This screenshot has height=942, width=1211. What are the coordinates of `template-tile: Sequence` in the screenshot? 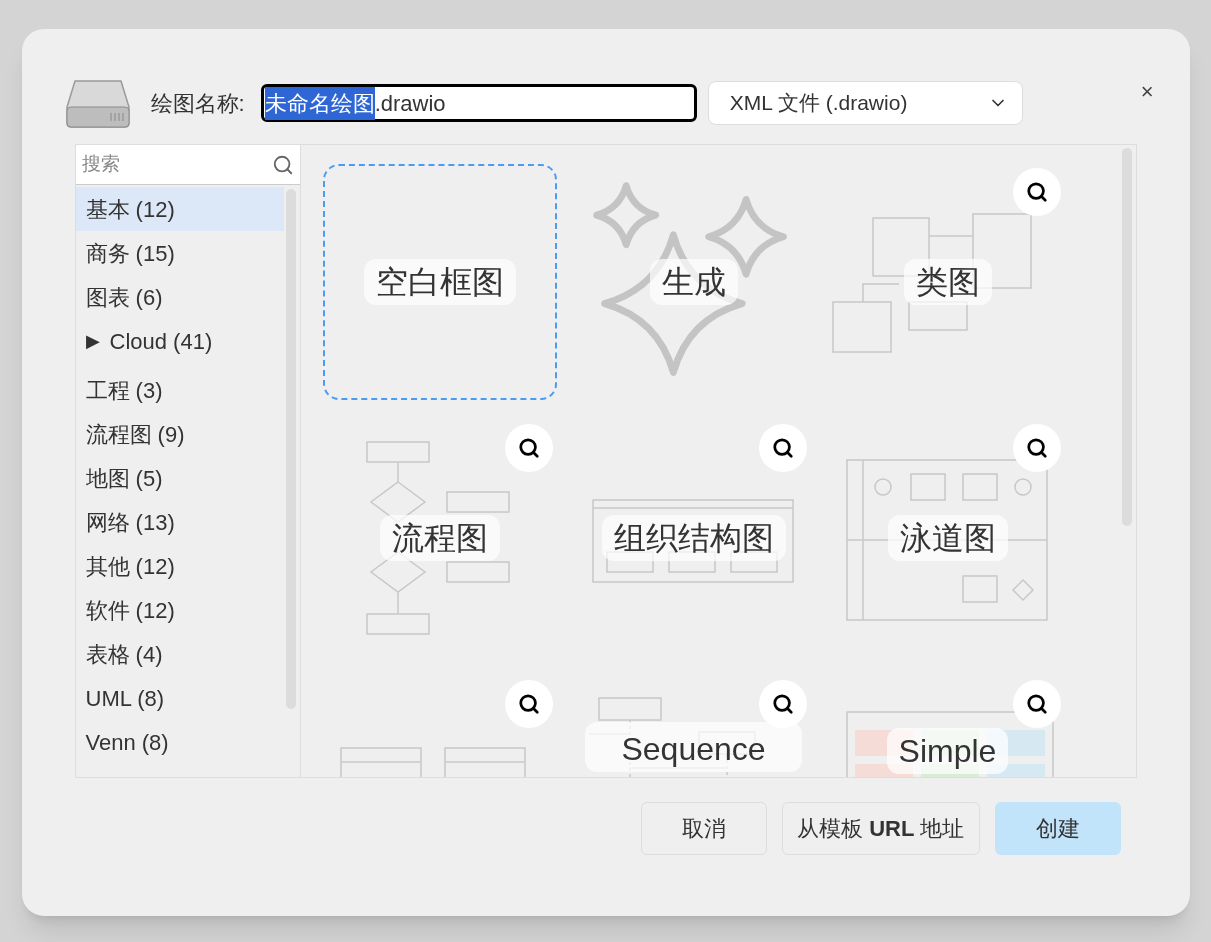 It's located at (693, 726).